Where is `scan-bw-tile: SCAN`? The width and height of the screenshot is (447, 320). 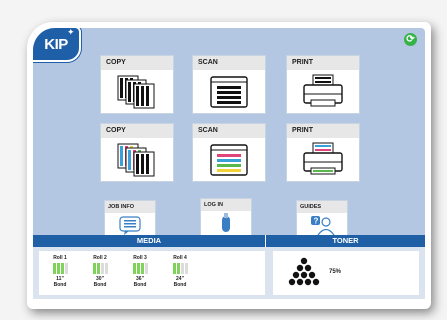
scan-bw-tile: SCAN is located at coordinates (229, 84).